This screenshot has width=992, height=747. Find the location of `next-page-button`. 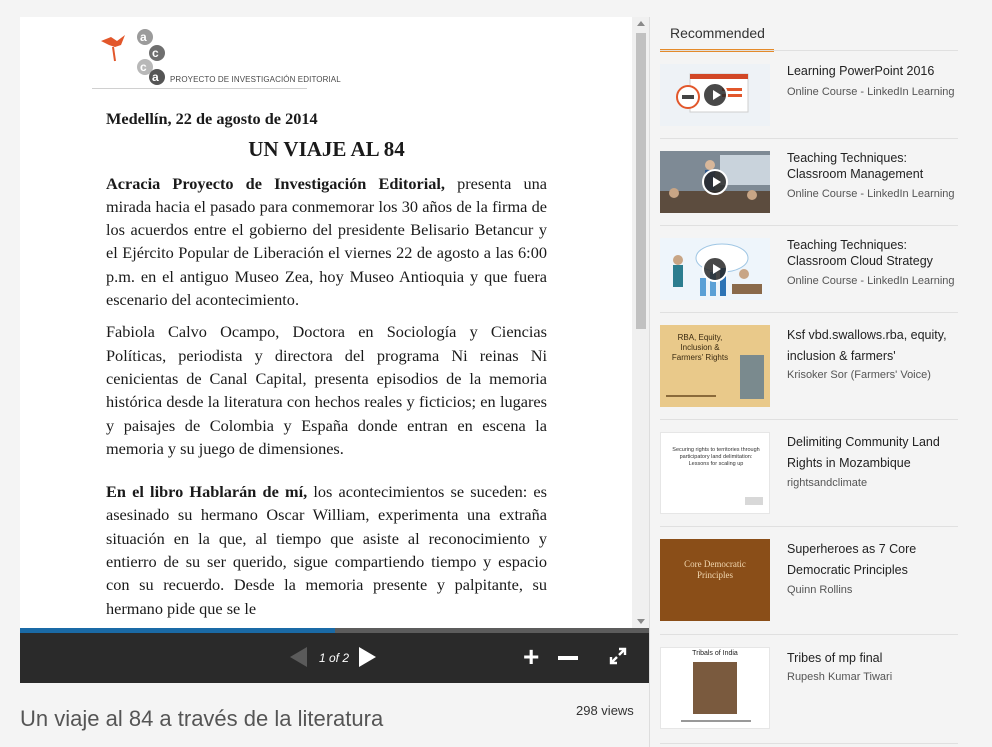

next-page-button is located at coordinates (367, 657).